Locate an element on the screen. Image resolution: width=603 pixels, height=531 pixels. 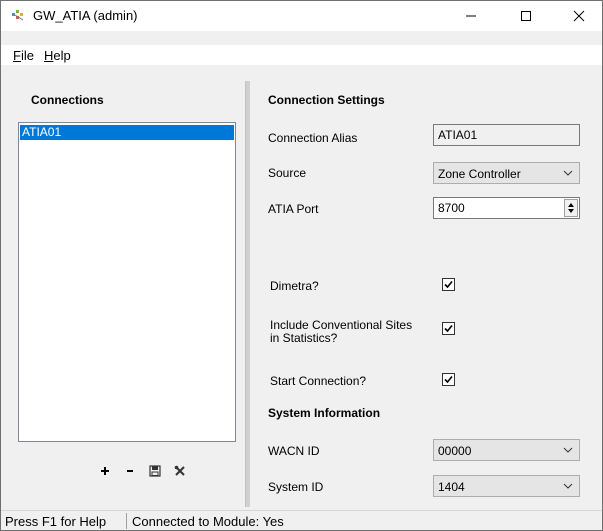
atia-port-stepper: 8700 is located at coordinates (506, 208).